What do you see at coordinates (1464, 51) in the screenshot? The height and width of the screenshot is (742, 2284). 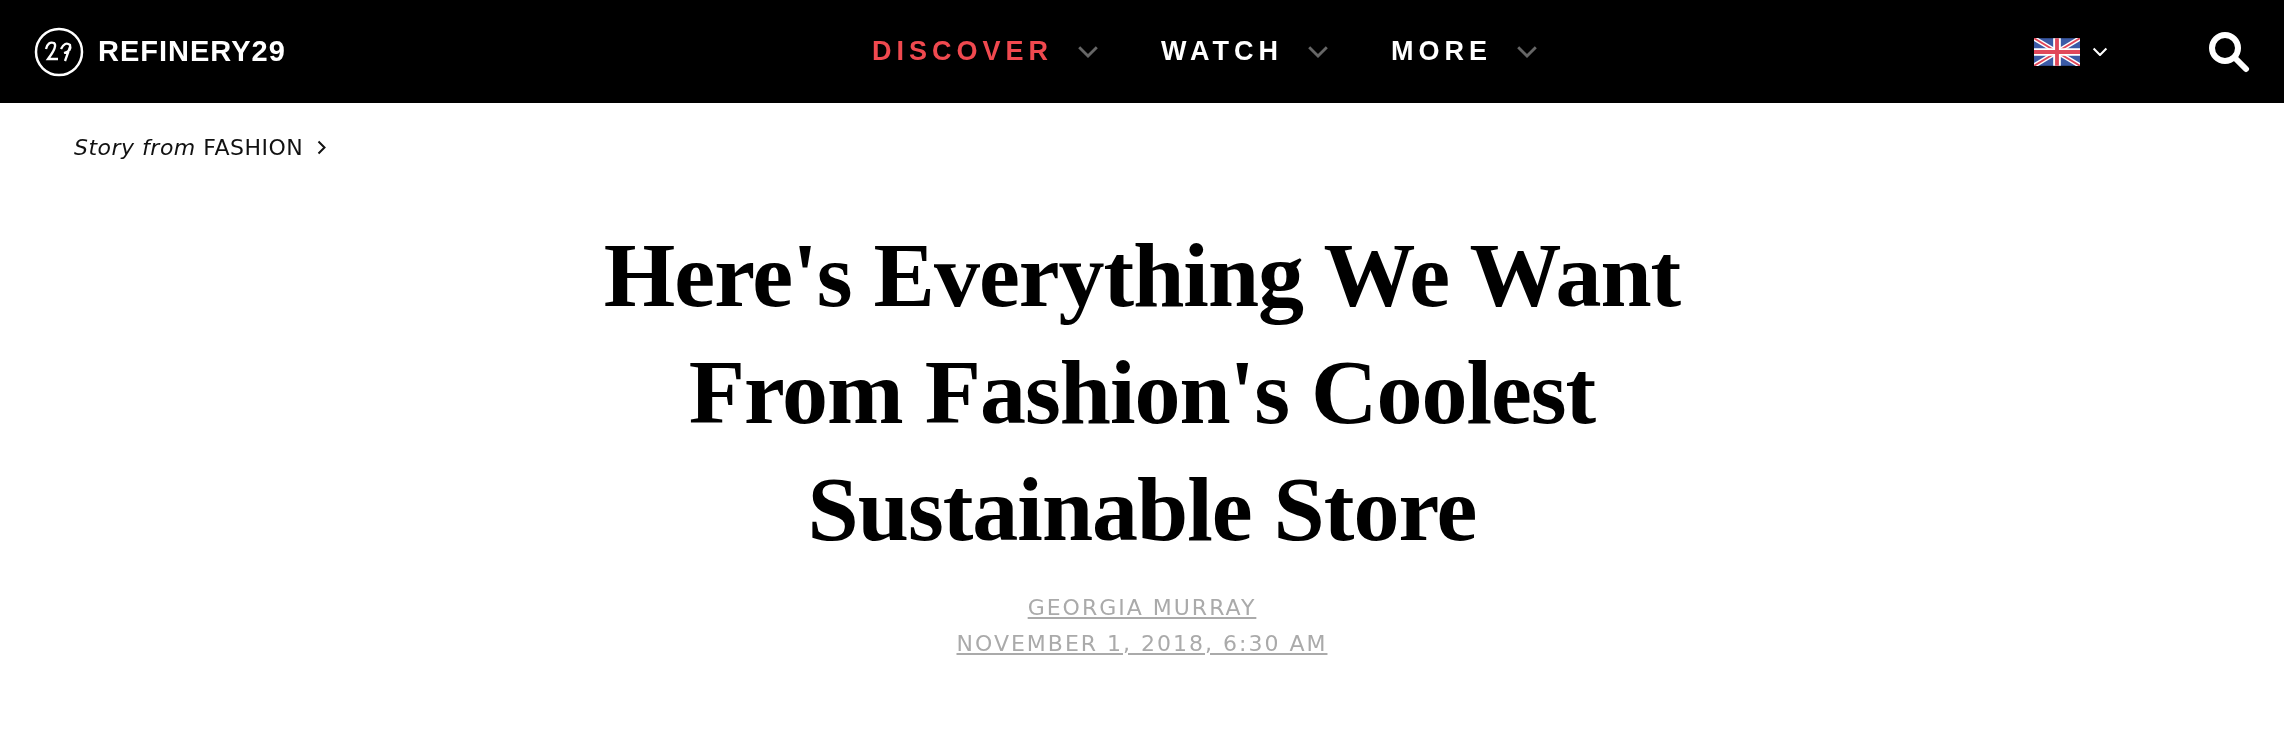 I see `nav-tab: MORE` at bounding box center [1464, 51].